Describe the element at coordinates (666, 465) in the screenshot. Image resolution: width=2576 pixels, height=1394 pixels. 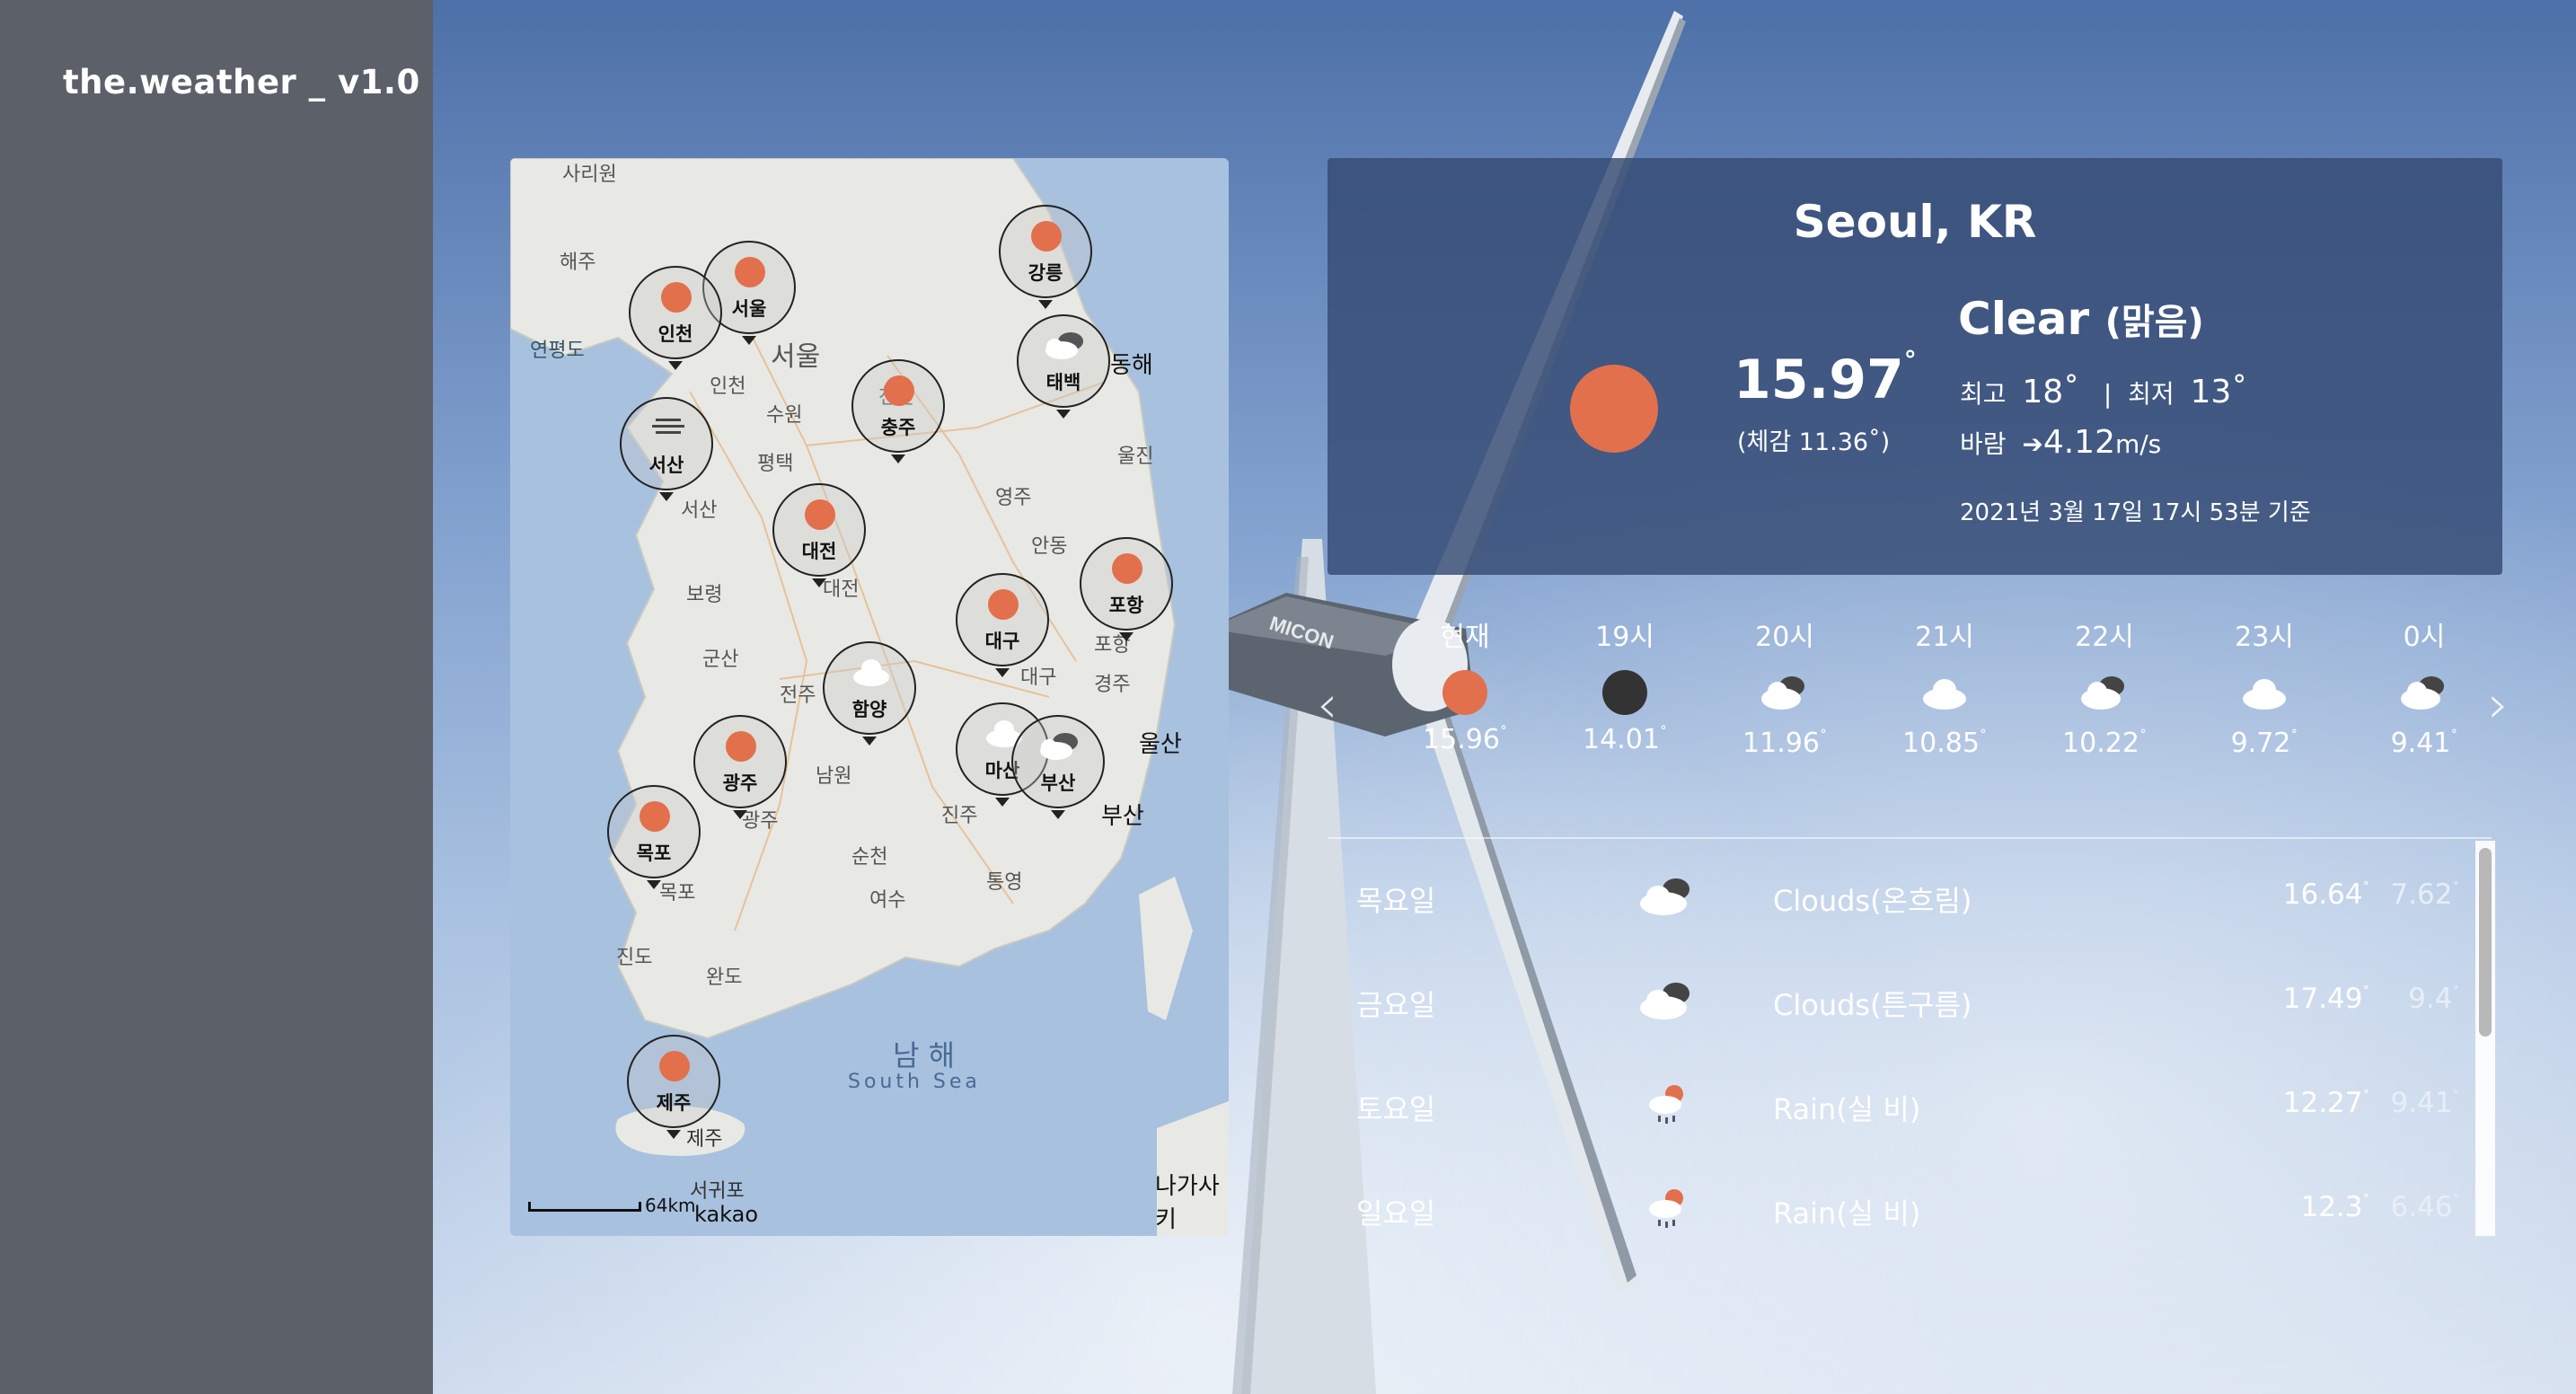
I see `pin-label: 서산` at that location.